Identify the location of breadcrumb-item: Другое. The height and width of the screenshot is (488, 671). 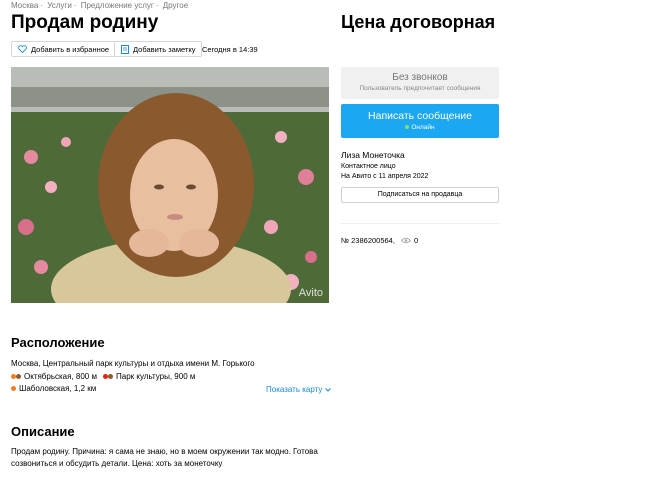
(175, 5).